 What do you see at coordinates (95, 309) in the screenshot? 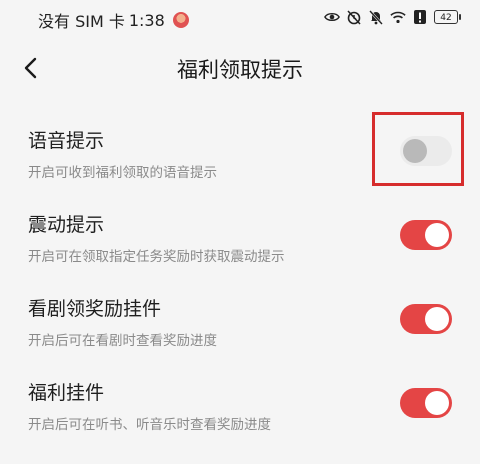
I see `setting-title: 看剧领奖励挂件` at bounding box center [95, 309].